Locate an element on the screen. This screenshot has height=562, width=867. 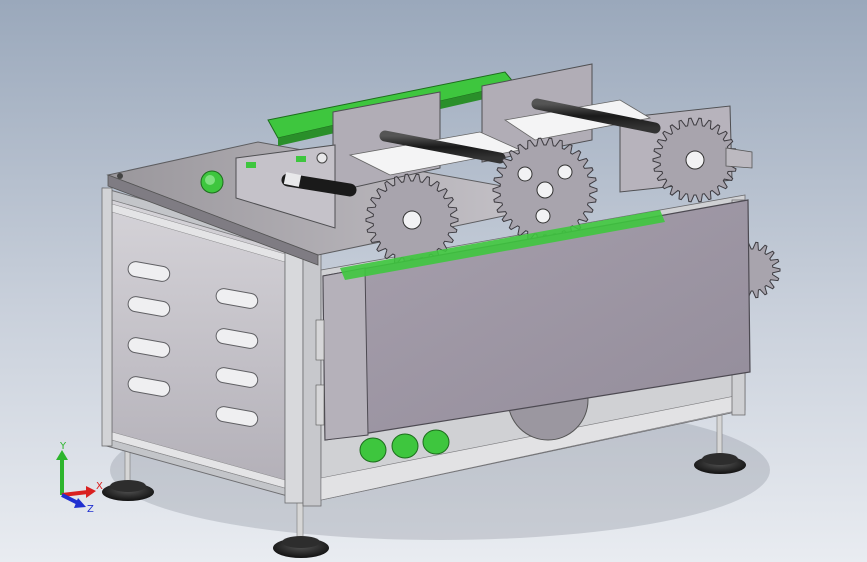
x-axis-arrow is located at coordinates (75, 493).